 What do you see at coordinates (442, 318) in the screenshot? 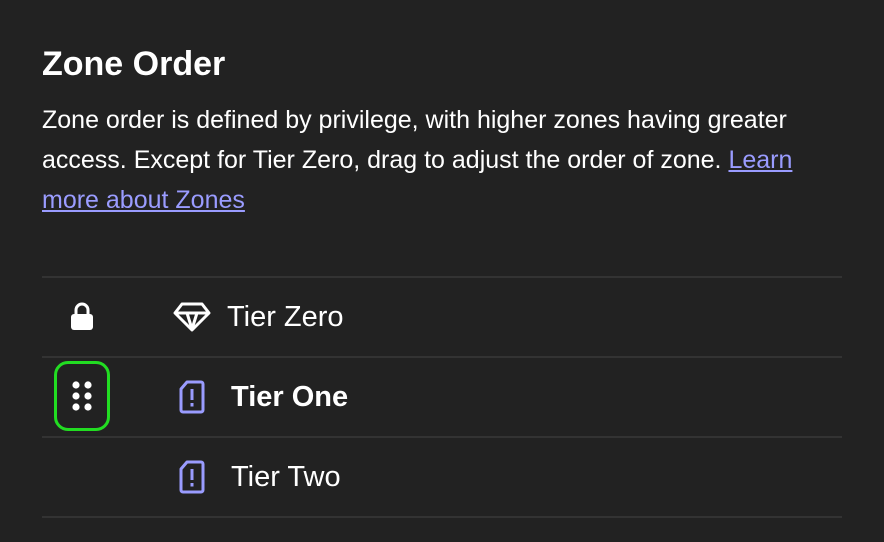
I see `zone-row-tier-zero: Tier Zero` at bounding box center [442, 318].